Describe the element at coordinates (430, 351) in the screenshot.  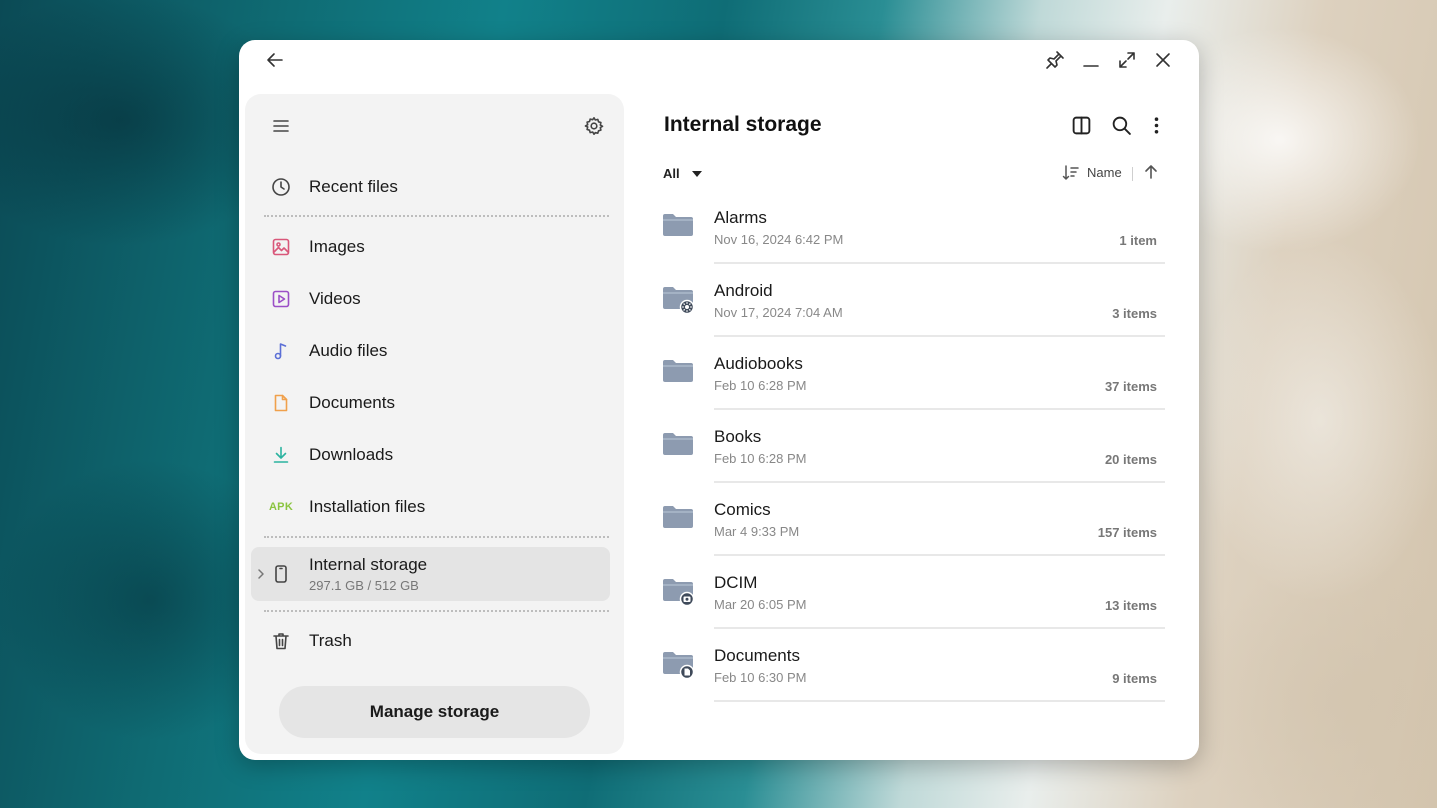
I see `sidebar-item-audio-files: Audio files` at that location.